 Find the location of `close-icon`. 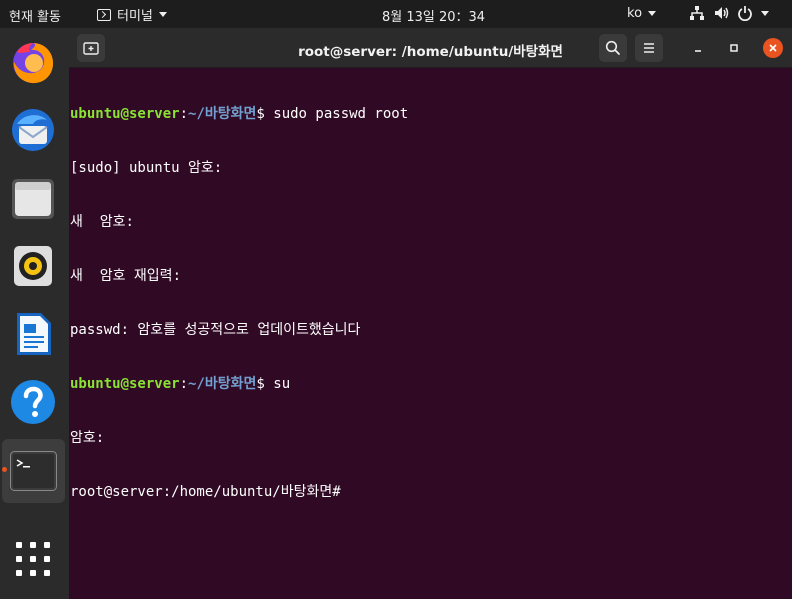

close-icon is located at coordinates (773, 48).